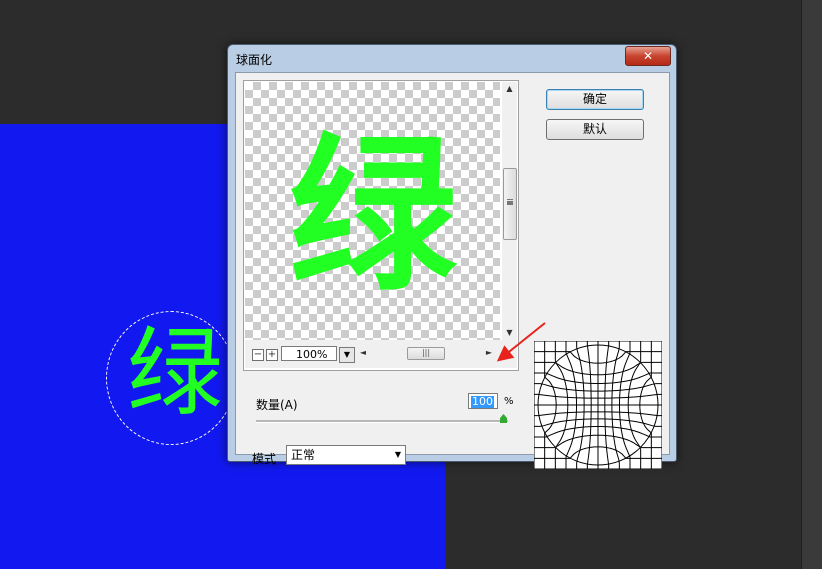 Image resolution: width=822 pixels, height=569 pixels. Describe the element at coordinates (272, 355) in the screenshot. I see `zoom-in-button: +` at that location.